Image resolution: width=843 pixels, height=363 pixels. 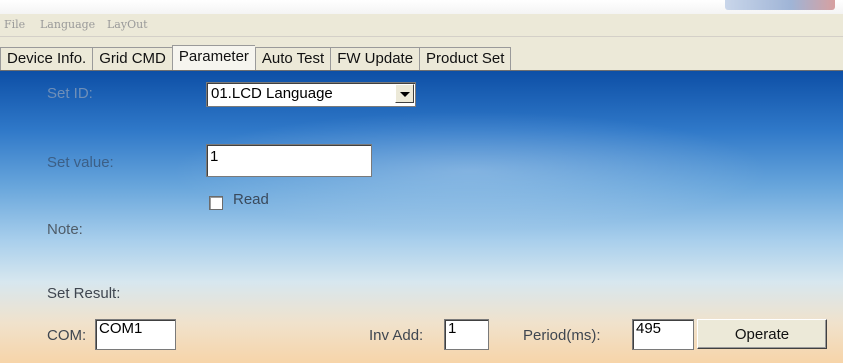 What do you see at coordinates (465, 58) in the screenshot?
I see `tab-product-set: Product Set` at bounding box center [465, 58].